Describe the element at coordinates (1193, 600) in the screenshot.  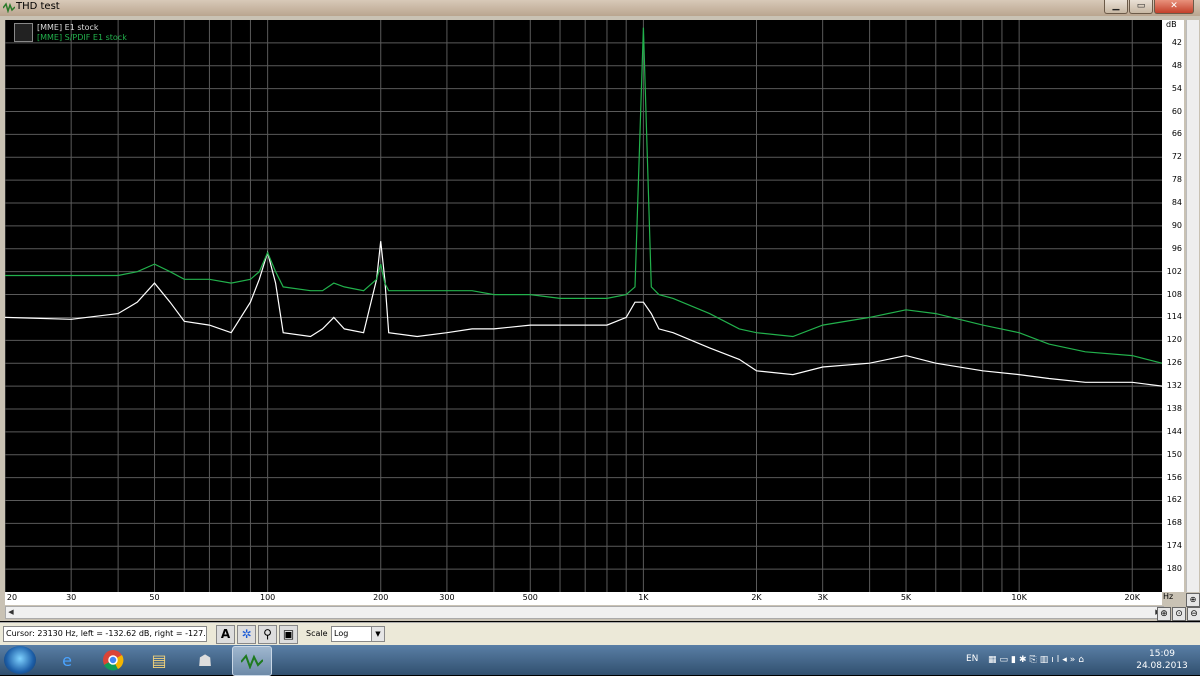
I see `zoom-in-vertical-icon: ⊕` at that location.